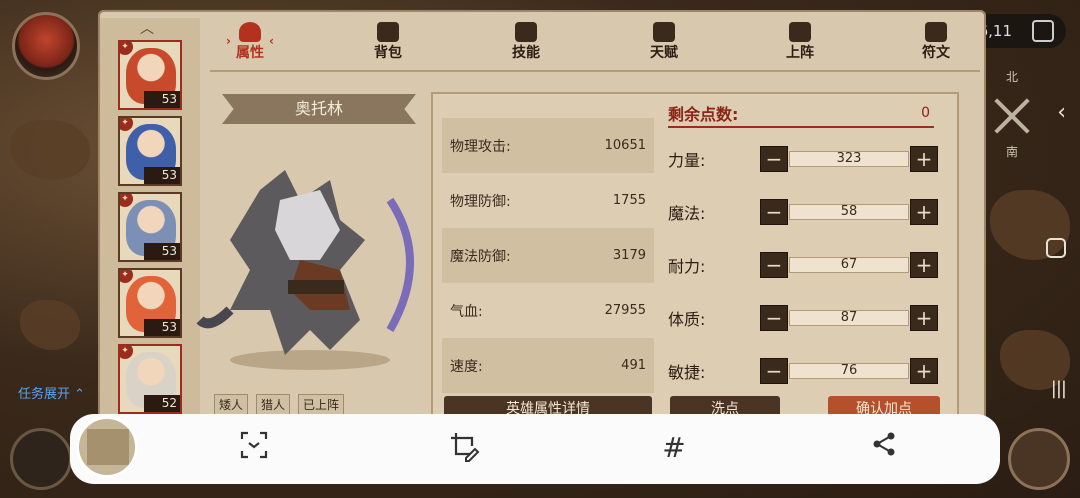 The height and width of the screenshot is (498, 1080). I want to click on roster-hero-1: ✦ 53, so click(150, 75).